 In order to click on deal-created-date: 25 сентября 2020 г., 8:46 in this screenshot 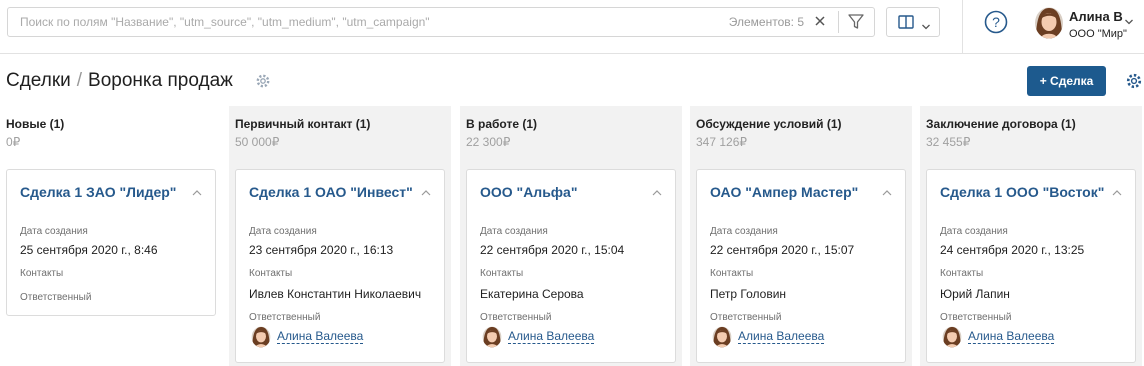, I will do `click(89, 250)`.